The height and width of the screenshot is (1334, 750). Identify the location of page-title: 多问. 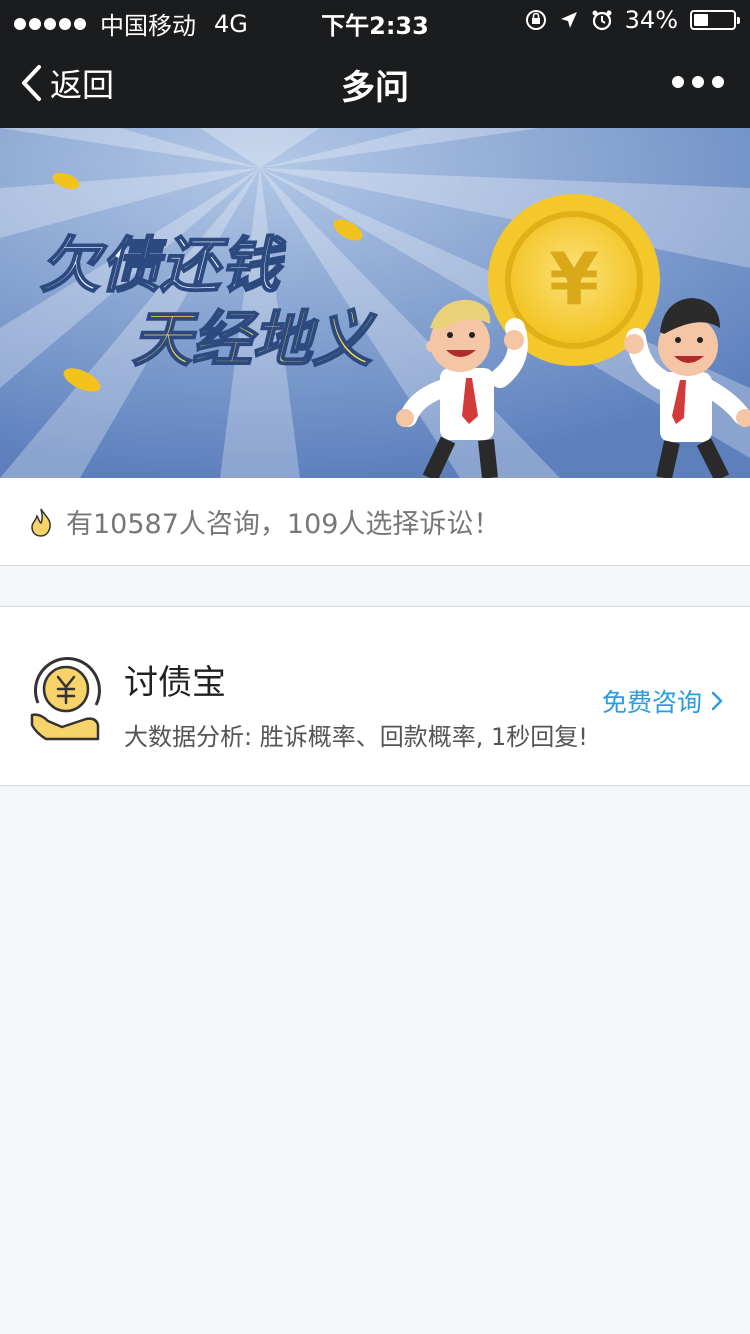
(375, 88).